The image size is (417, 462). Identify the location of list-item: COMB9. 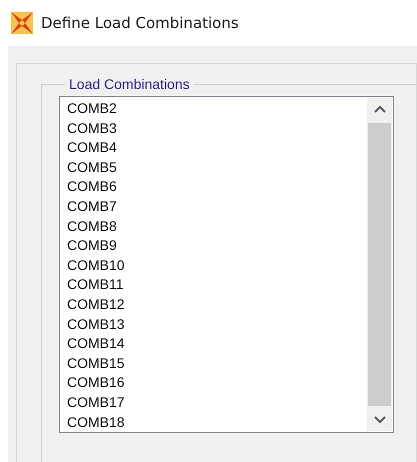
(217, 246).